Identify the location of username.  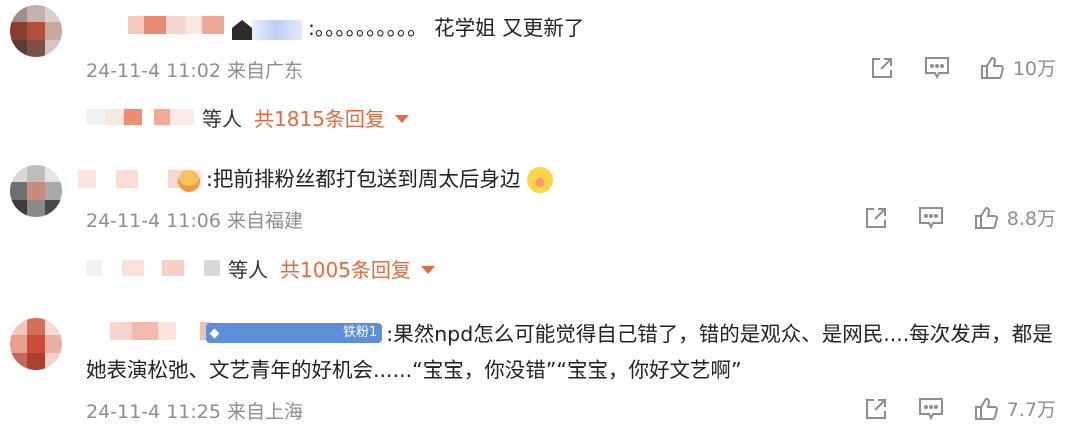
(176, 25).